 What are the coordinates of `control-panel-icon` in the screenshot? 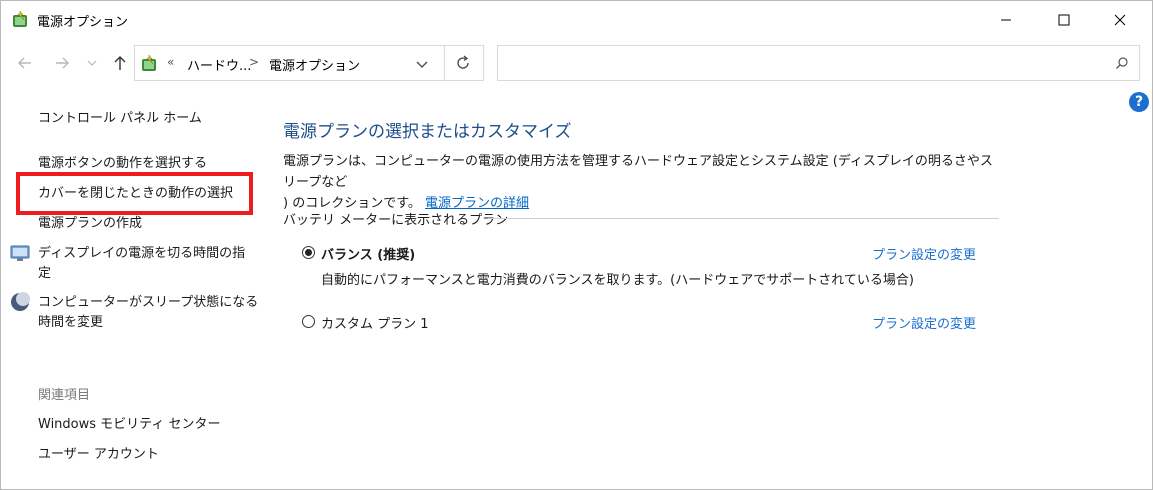 It's located at (149, 62).